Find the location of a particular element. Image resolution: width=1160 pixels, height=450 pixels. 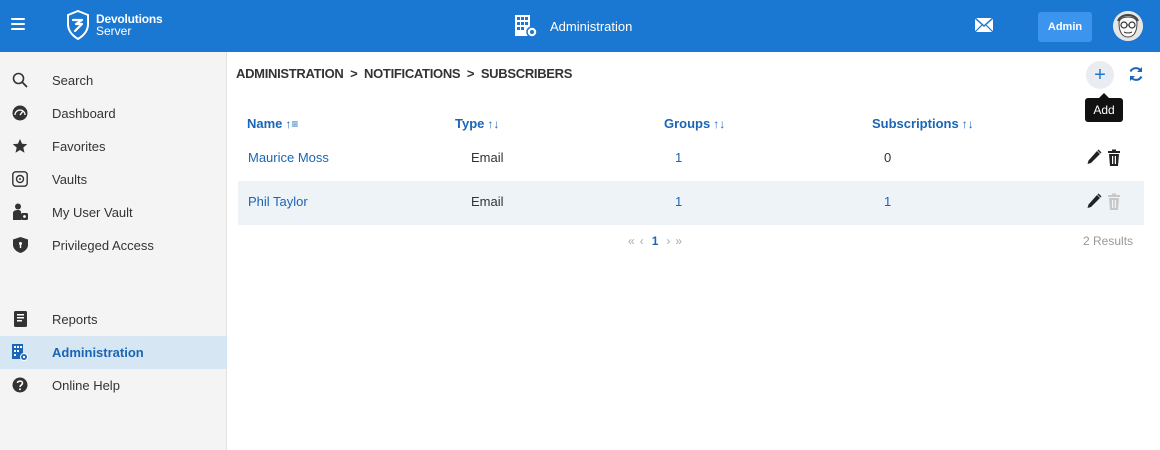

sidebar-item-label: Favorites is located at coordinates (79, 146).